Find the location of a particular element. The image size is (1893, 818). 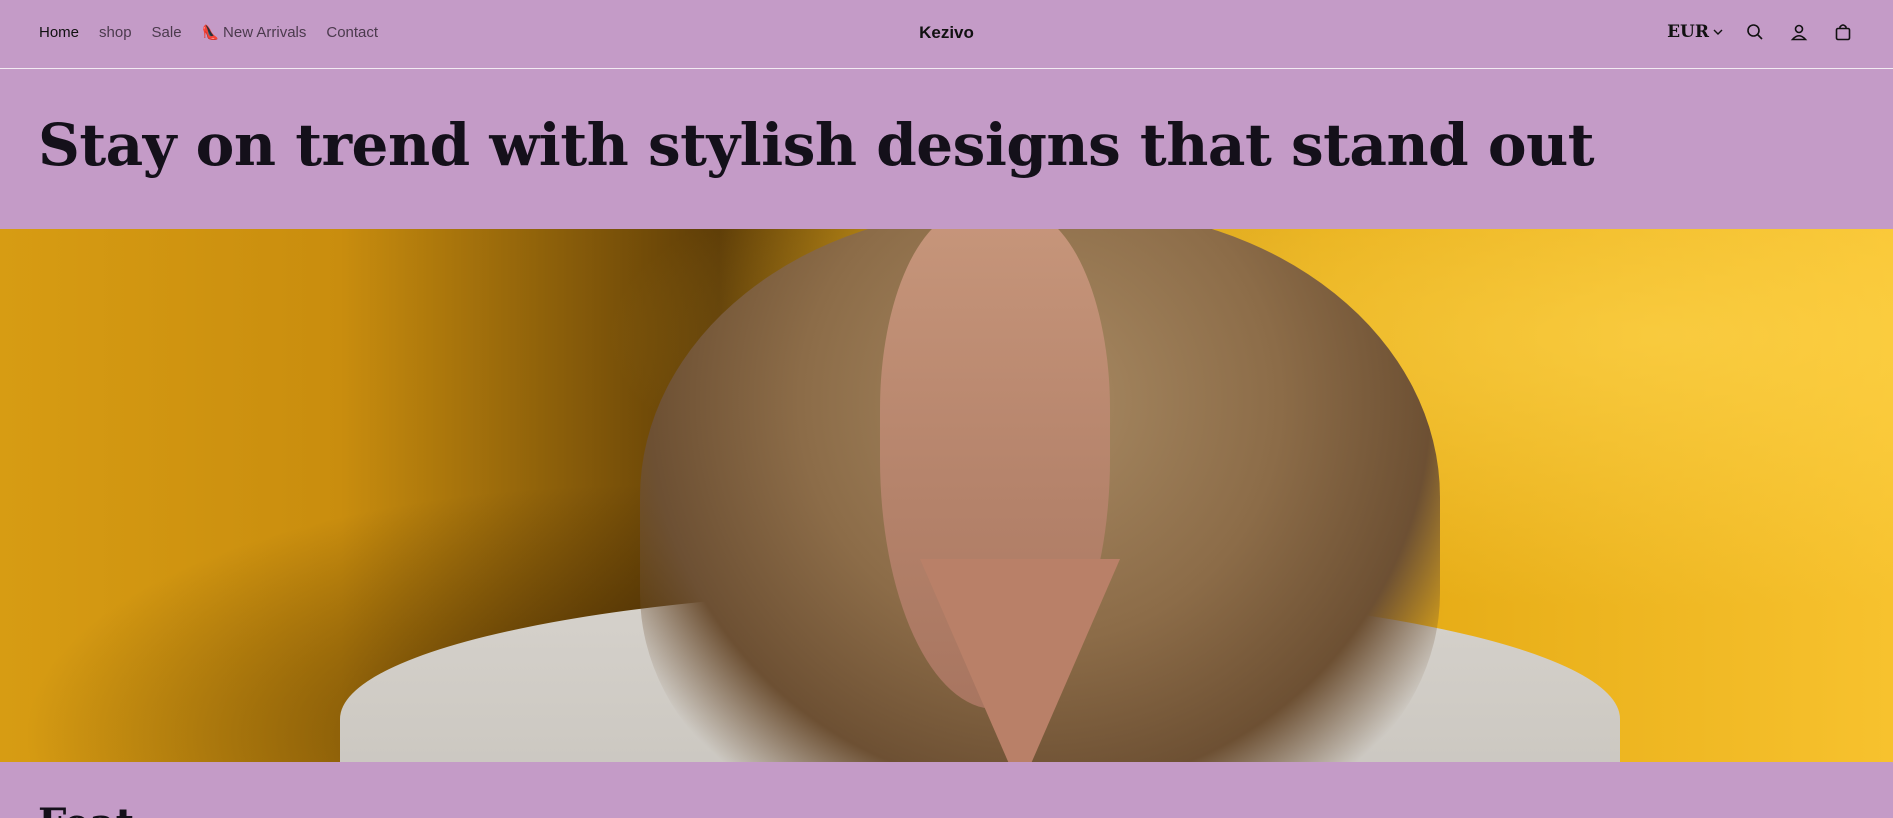

header-actions: EUR is located at coordinates (1761, 32).